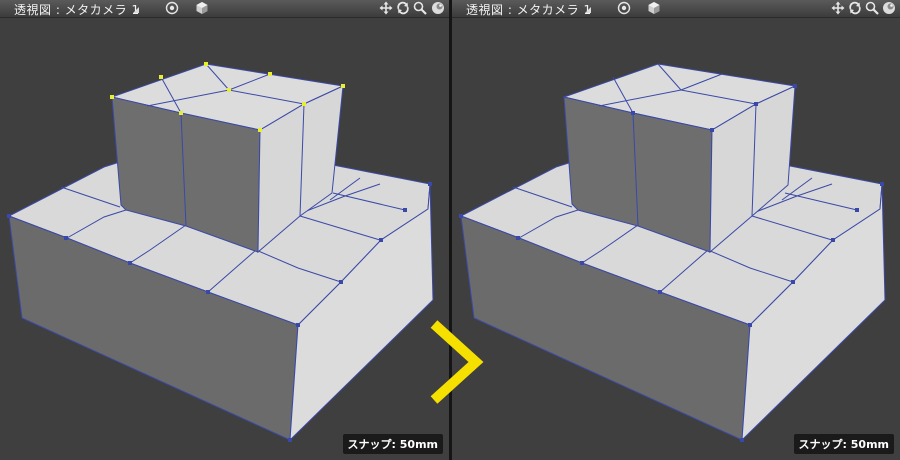 This screenshot has width=900, height=460. I want to click on transition-arrow-icon, so click(457, 362).